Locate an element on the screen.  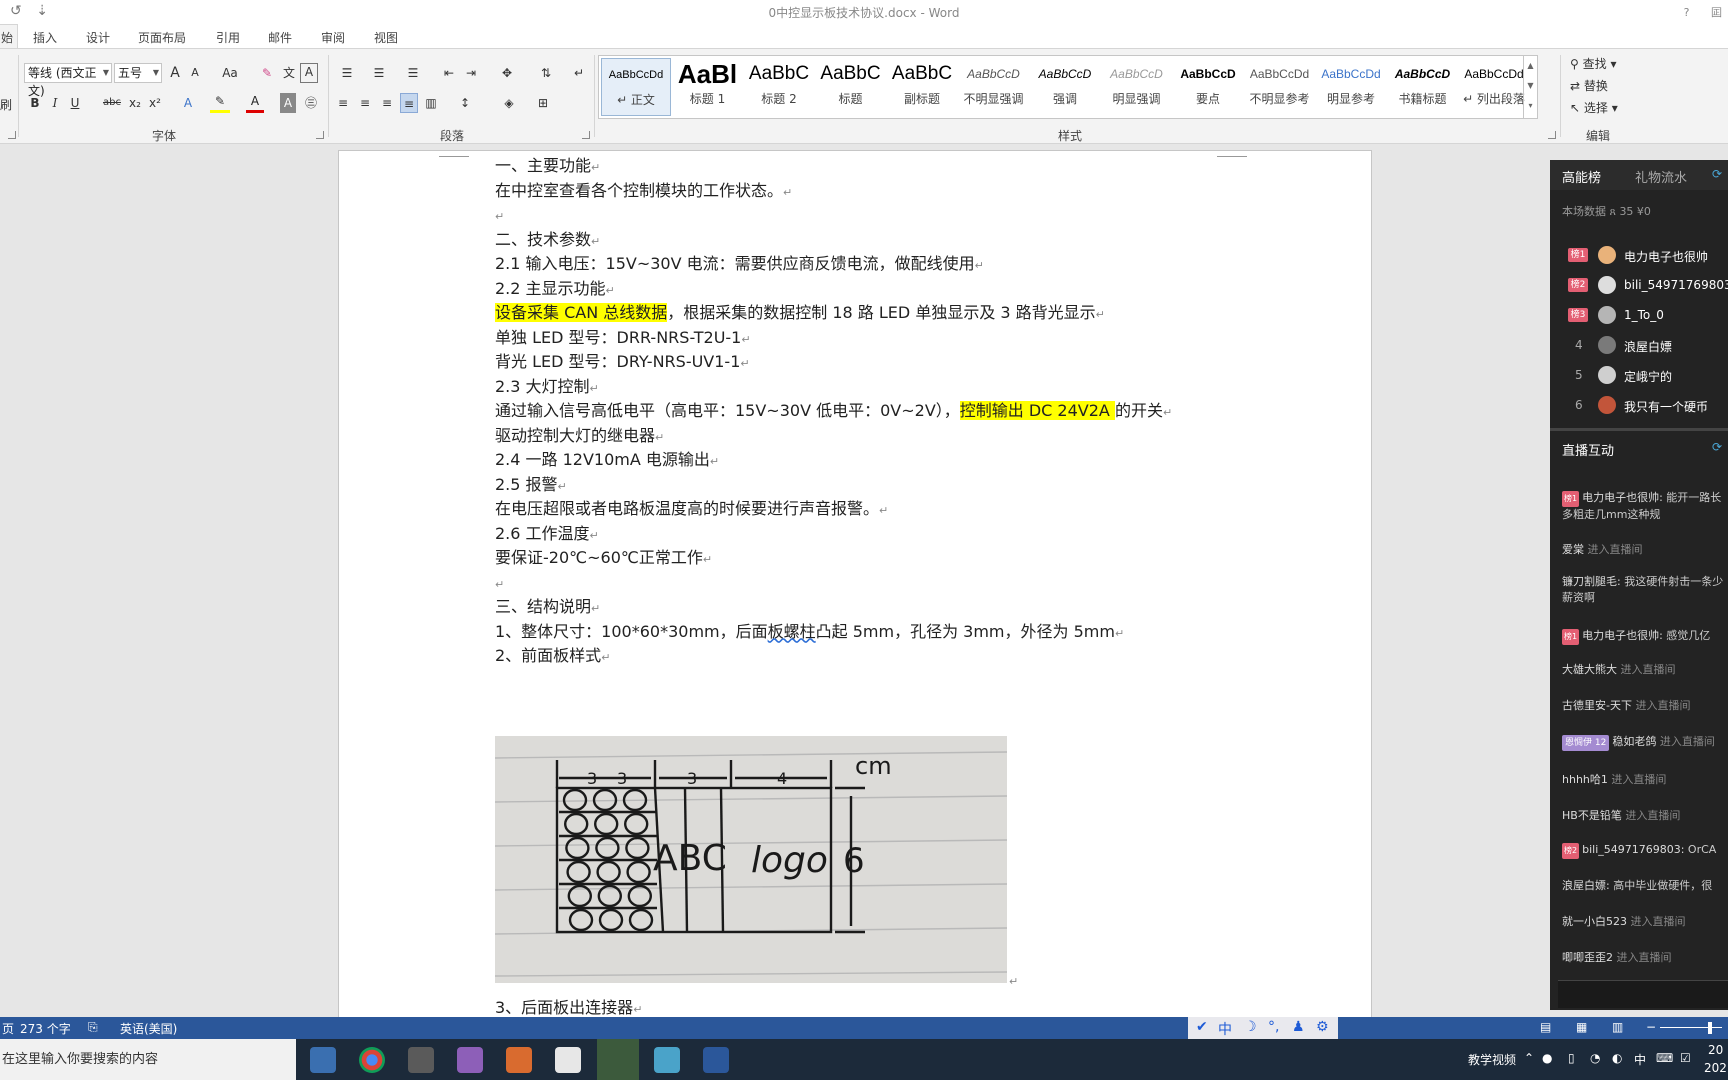
style-item: AaBbCcDd ↵ 正文 is located at coordinates (636, 87).